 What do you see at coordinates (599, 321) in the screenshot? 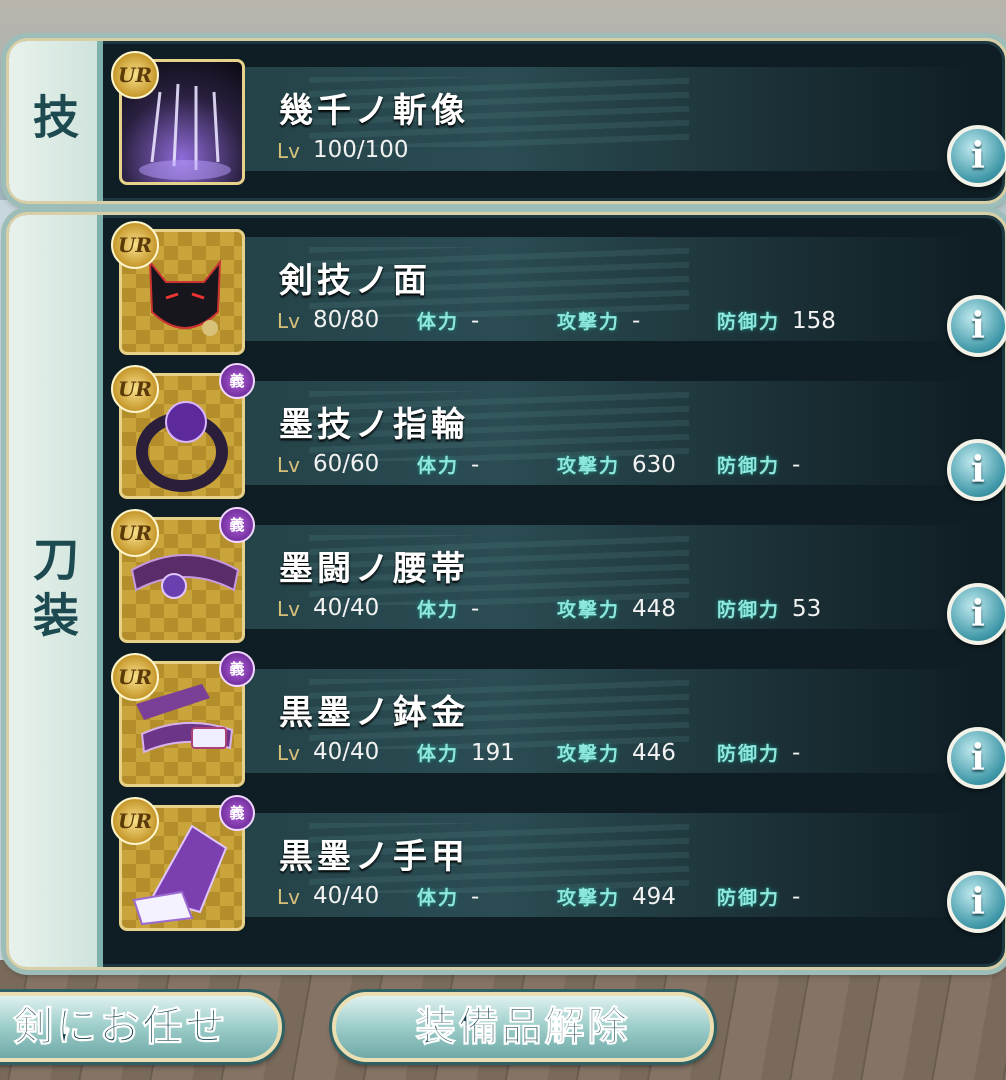
I see `atk-stat: 攻撃力 -` at bounding box center [599, 321].